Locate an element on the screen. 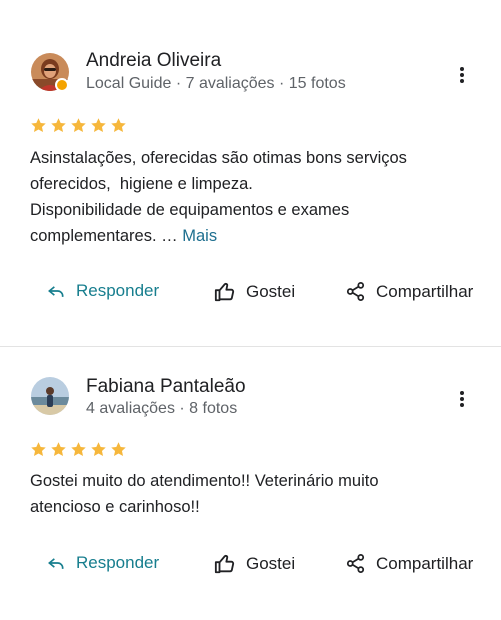 The height and width of the screenshot is (620, 501). review-author: Andreia Oliveira is located at coordinates (153, 61).